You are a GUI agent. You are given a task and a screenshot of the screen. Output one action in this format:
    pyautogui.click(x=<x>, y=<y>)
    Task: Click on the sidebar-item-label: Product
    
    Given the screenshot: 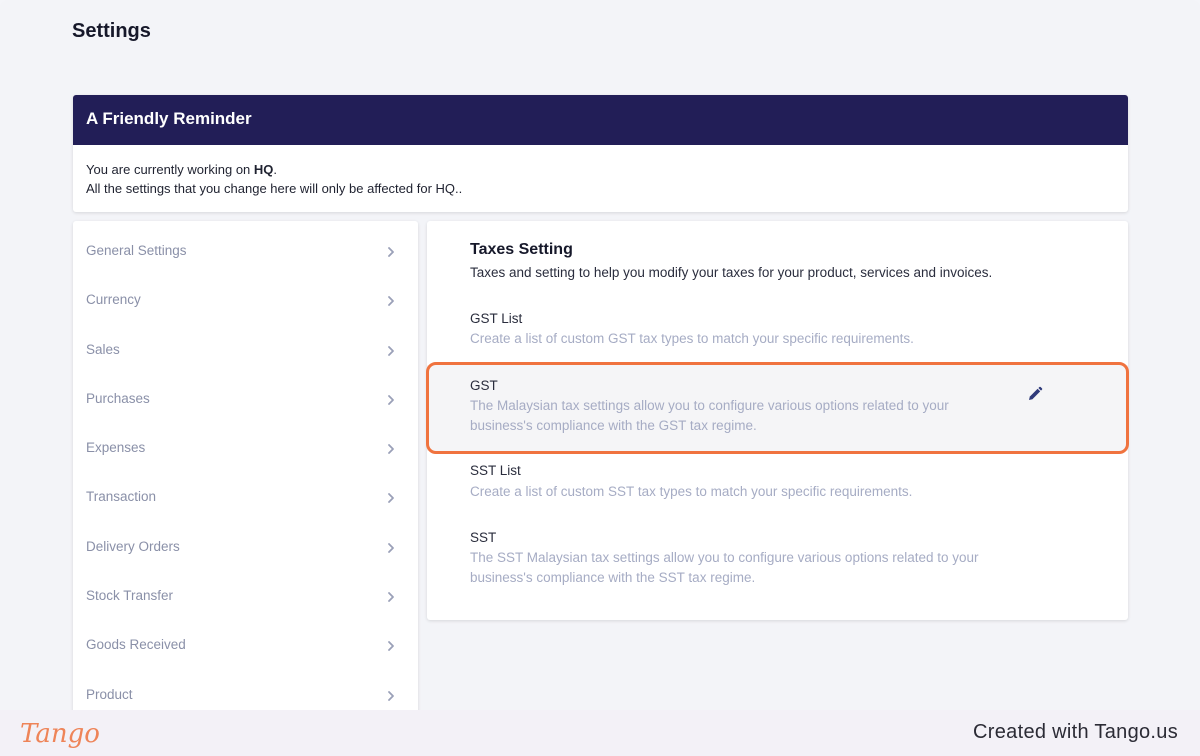 What is the action you would take?
    pyautogui.click(x=109, y=694)
    